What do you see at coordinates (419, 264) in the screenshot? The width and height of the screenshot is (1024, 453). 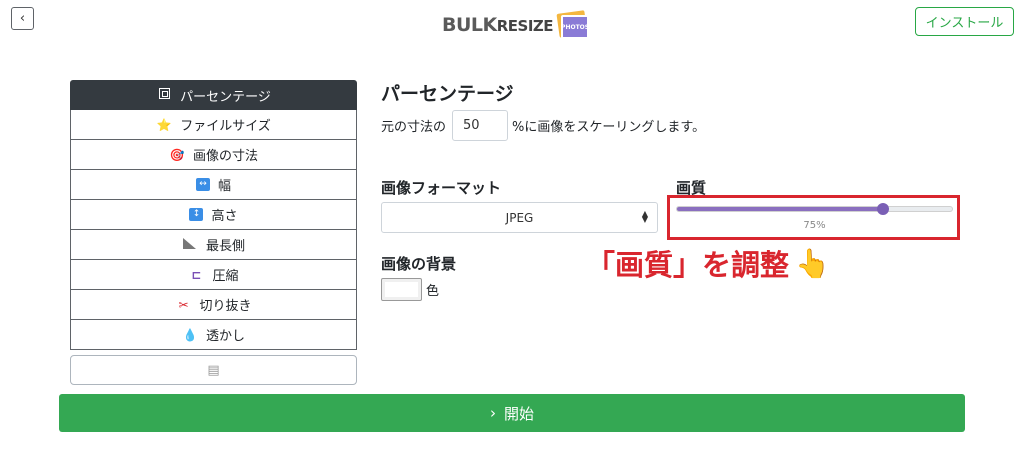 I see `background-label: 画像の背景` at bounding box center [419, 264].